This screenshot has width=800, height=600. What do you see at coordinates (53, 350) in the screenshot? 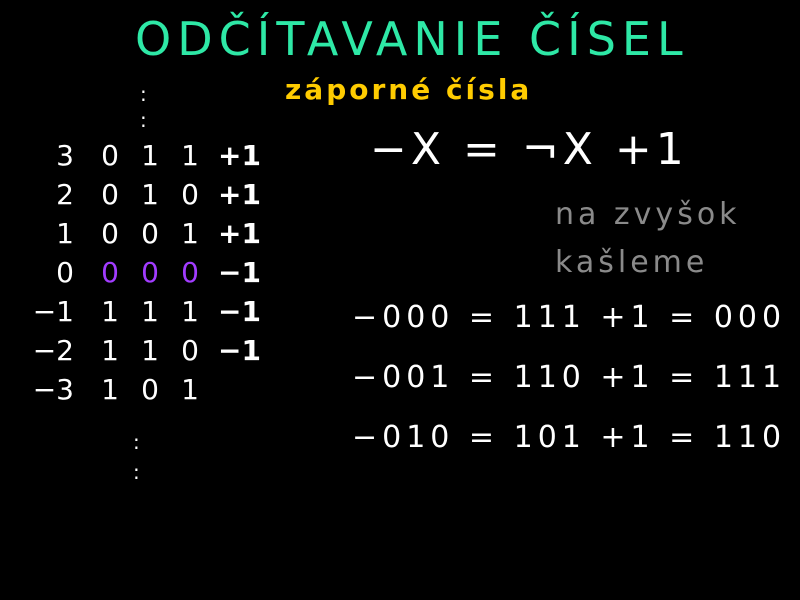
I see `decimal-value: −2` at bounding box center [53, 350].